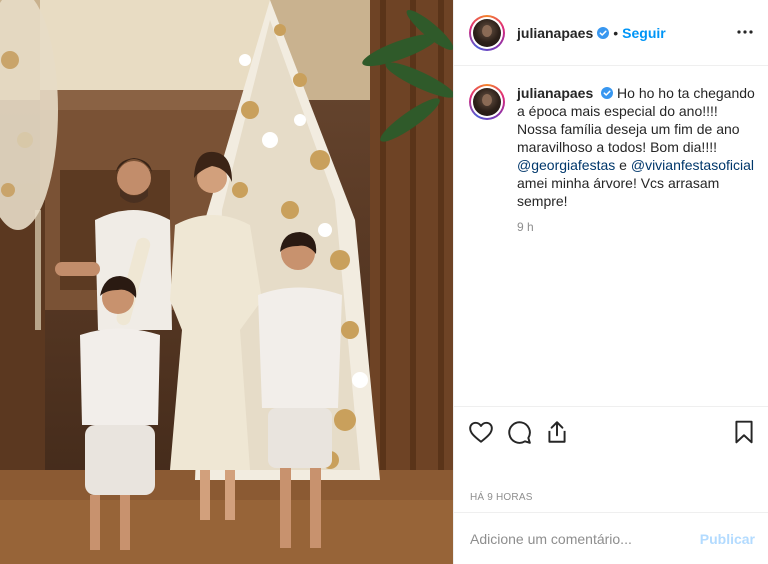 Image resolution: width=768 pixels, height=564 pixels. Describe the element at coordinates (611, 33) in the screenshot. I see `post-header: julianapaes • Seguir` at that location.